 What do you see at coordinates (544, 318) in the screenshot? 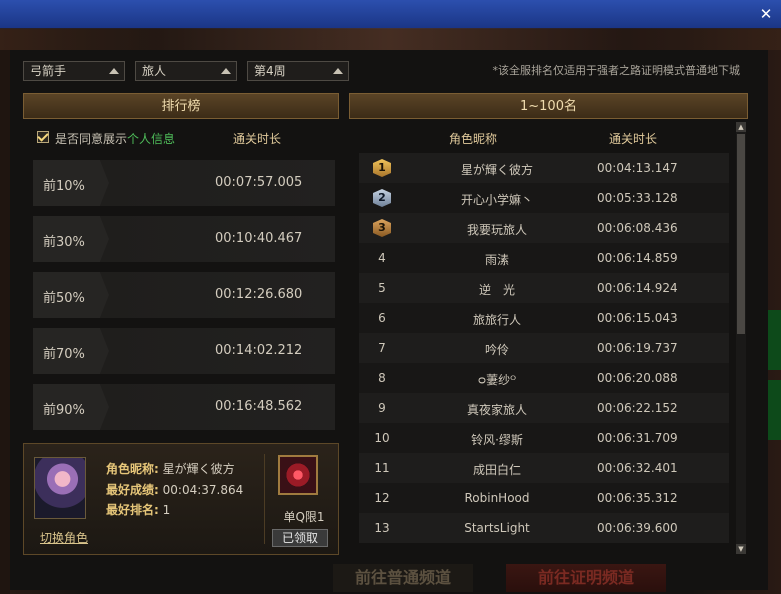
I see `list-item: 6 旅旅行人 00:06:15.043` at bounding box center [544, 318].